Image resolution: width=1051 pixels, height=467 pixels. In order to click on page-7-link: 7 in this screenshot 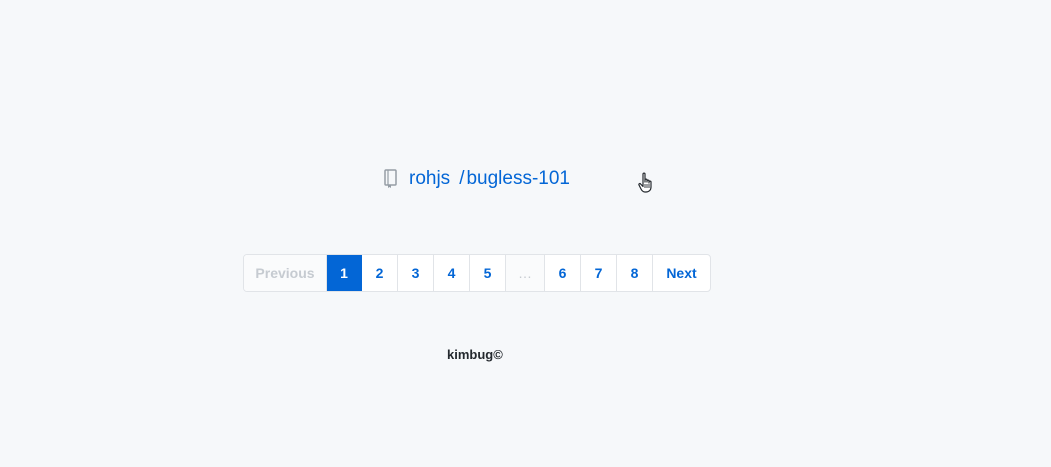, I will do `click(599, 273)`.